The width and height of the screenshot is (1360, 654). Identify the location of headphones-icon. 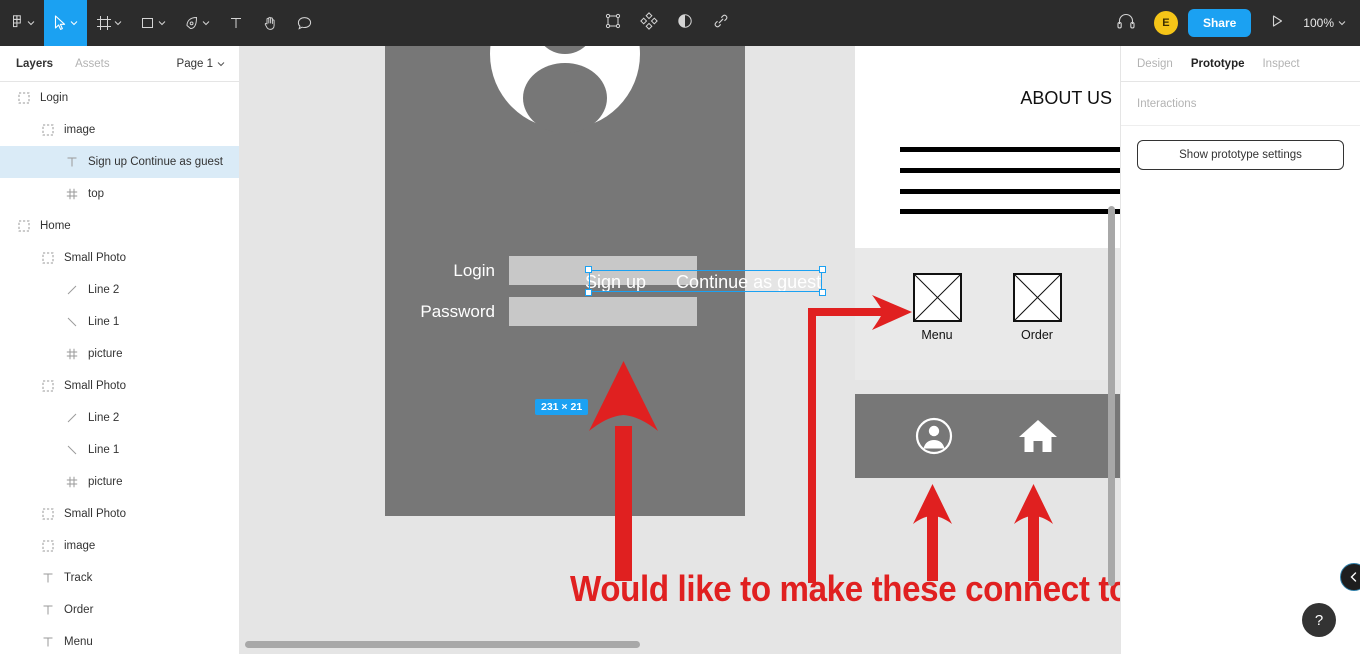
(1126, 20).